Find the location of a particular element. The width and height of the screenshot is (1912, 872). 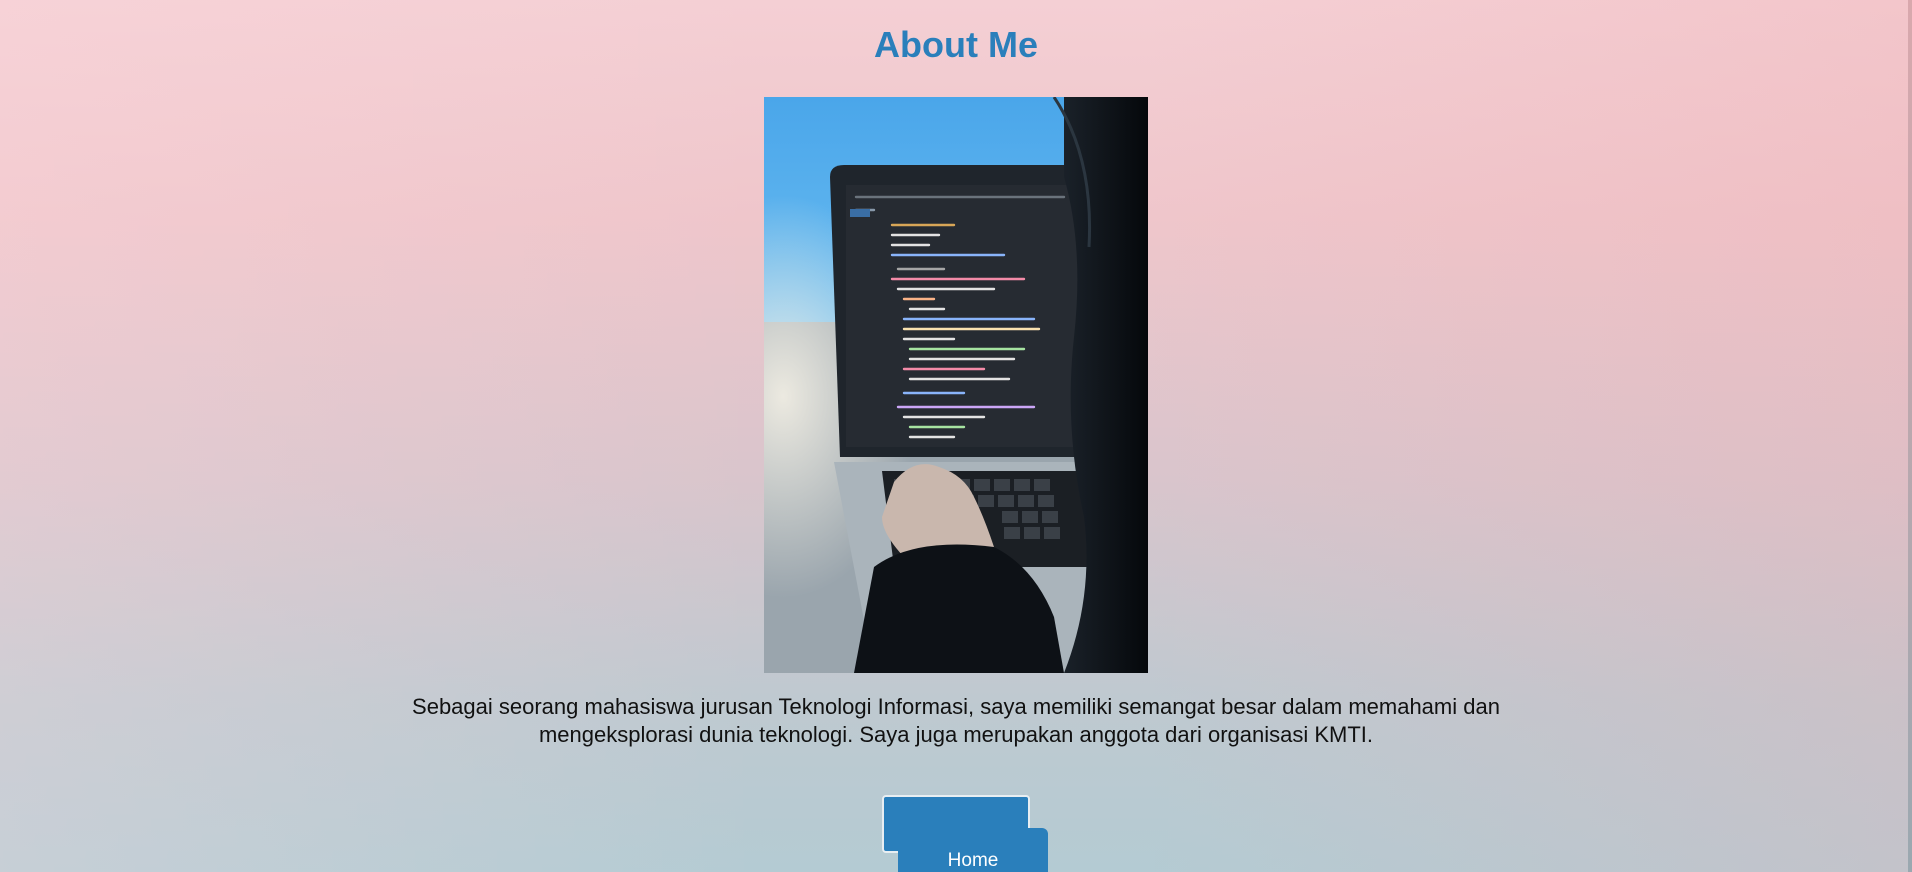

home-button: Home is located at coordinates (973, 850).